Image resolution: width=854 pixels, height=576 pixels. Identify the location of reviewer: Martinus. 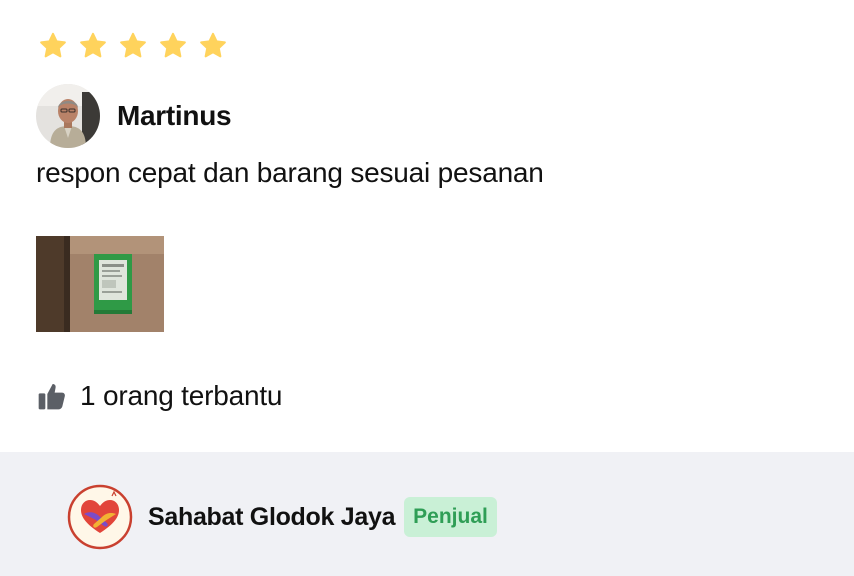
(134, 116).